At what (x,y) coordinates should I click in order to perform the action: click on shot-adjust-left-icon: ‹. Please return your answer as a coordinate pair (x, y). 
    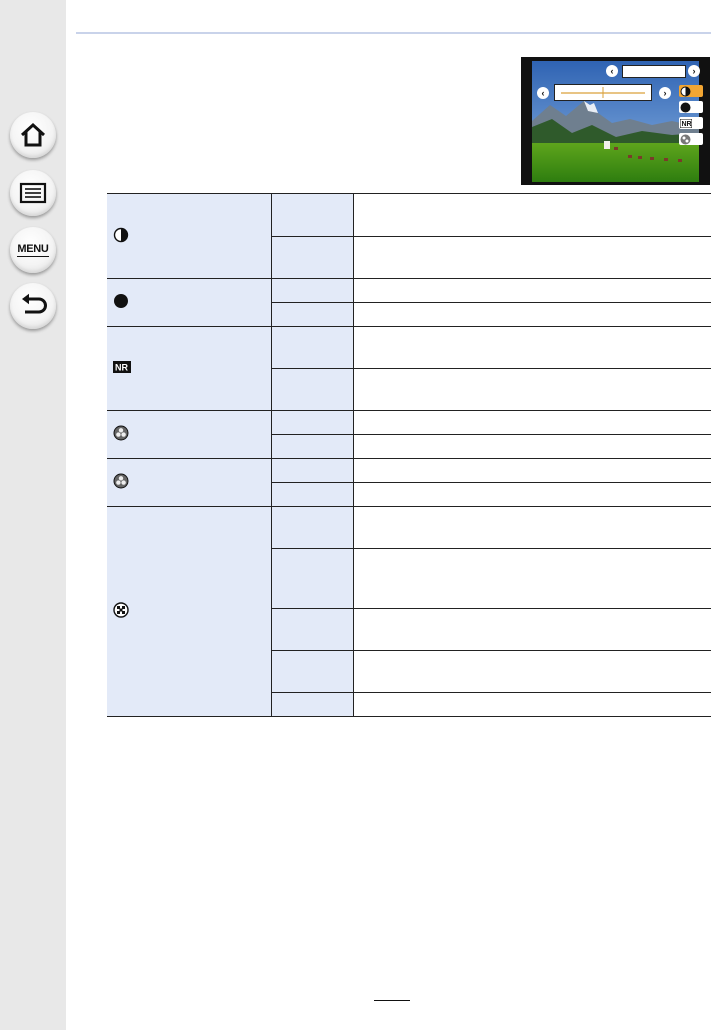
    Looking at the image, I should click on (543, 93).